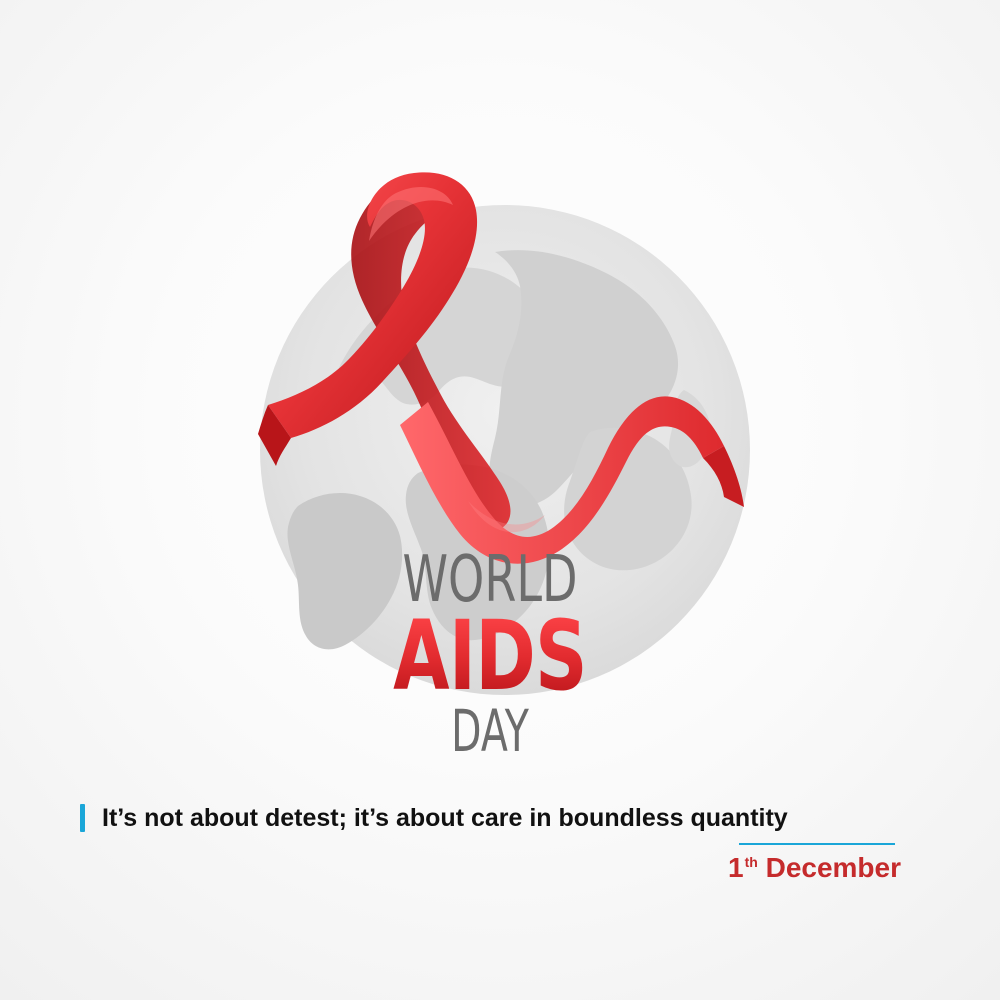 Image resolution: width=1000 pixels, height=1000 pixels. Describe the element at coordinates (490, 731) in the screenshot. I see `title-day-text: DAY` at that location.